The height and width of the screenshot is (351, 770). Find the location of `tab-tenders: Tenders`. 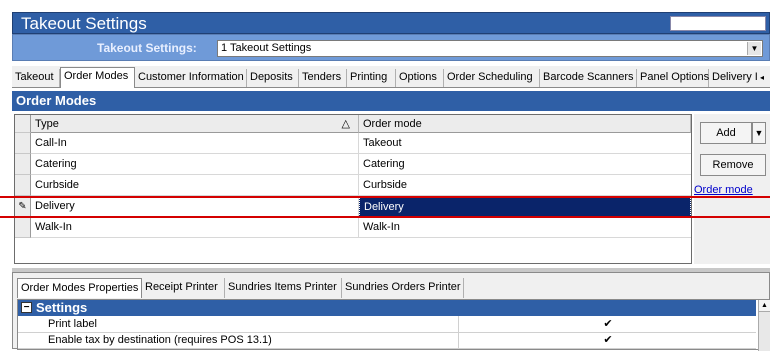

tab-tenders: Tenders is located at coordinates (323, 78).